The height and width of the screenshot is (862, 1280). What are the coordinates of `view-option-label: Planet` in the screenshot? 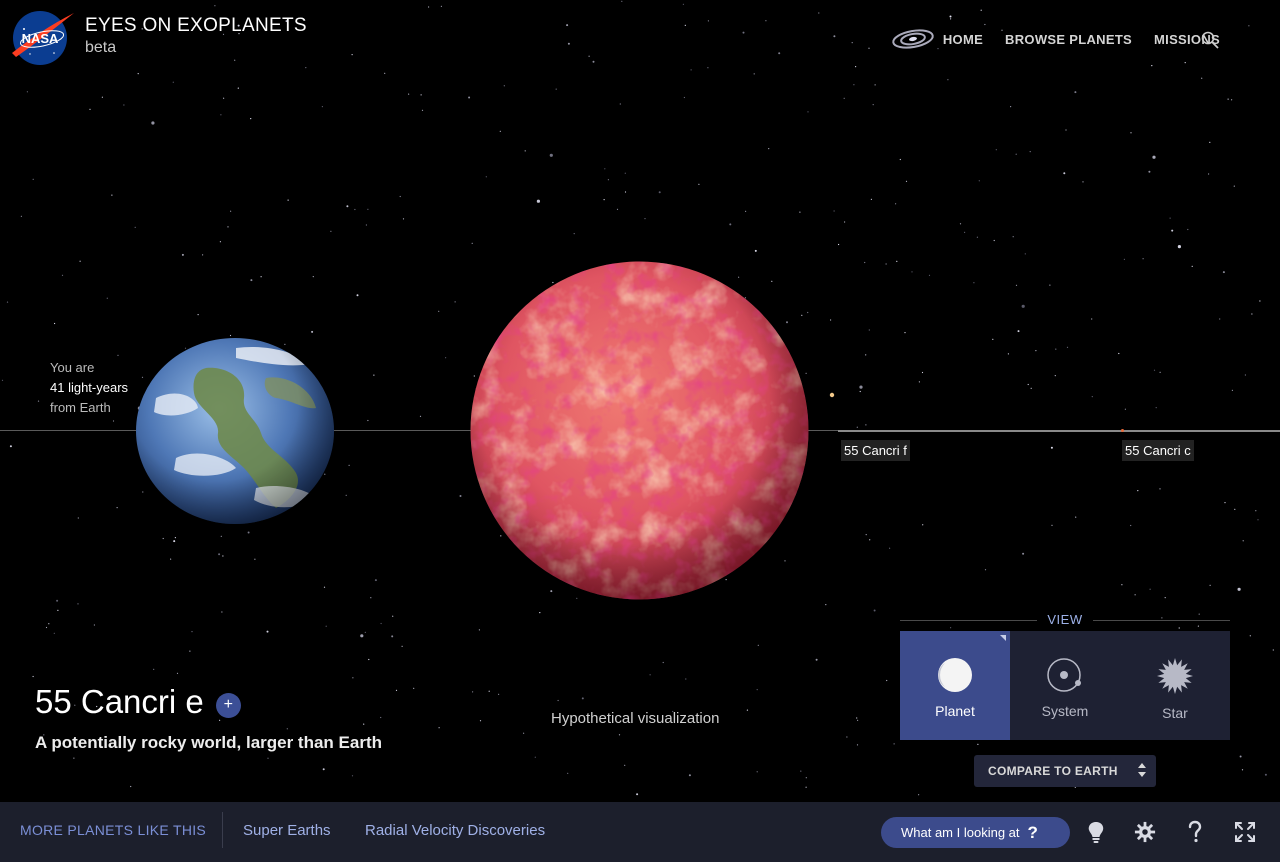 It's located at (955, 711).